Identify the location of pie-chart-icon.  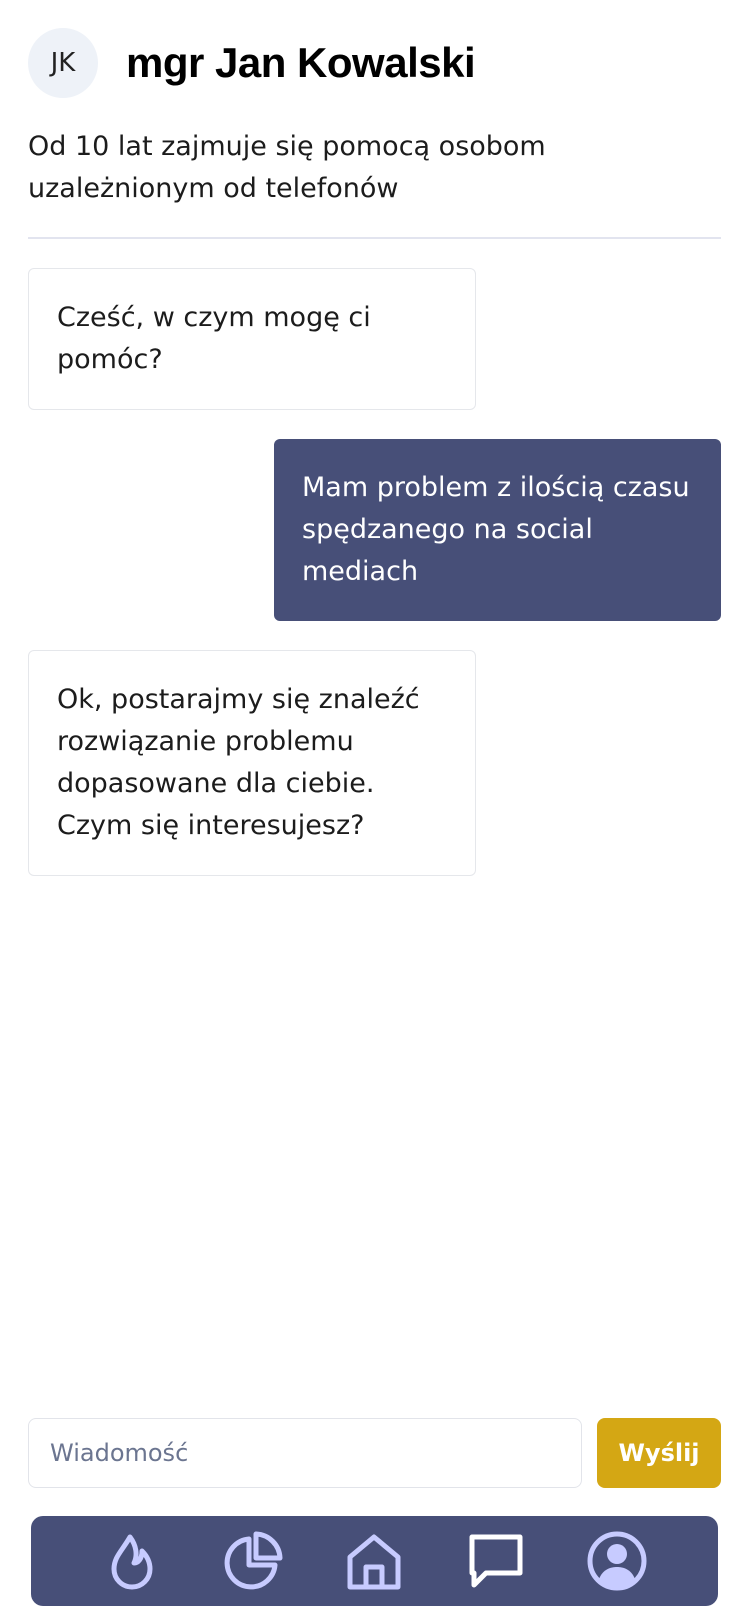
(253, 1560).